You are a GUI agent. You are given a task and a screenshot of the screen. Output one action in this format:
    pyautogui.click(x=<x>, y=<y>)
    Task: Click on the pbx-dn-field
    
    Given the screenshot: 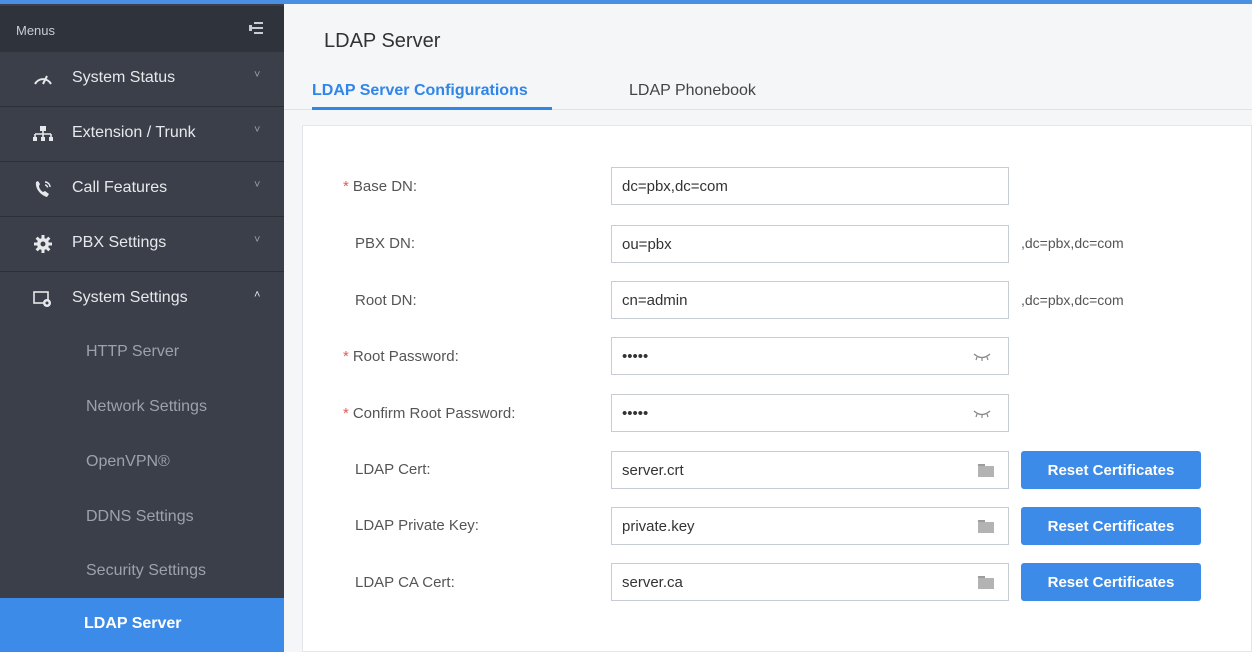 What is the action you would take?
    pyautogui.click(x=810, y=244)
    